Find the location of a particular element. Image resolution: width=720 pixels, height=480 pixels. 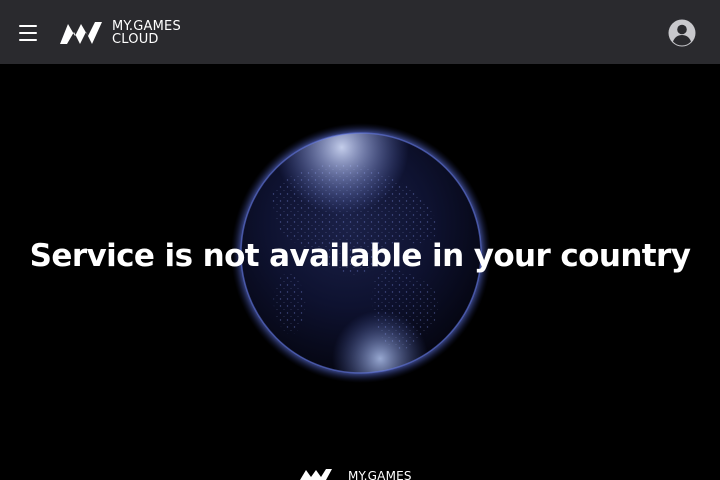

mygames-cloud-logo: MY.GAMES CLOUD is located at coordinates (119, 33).